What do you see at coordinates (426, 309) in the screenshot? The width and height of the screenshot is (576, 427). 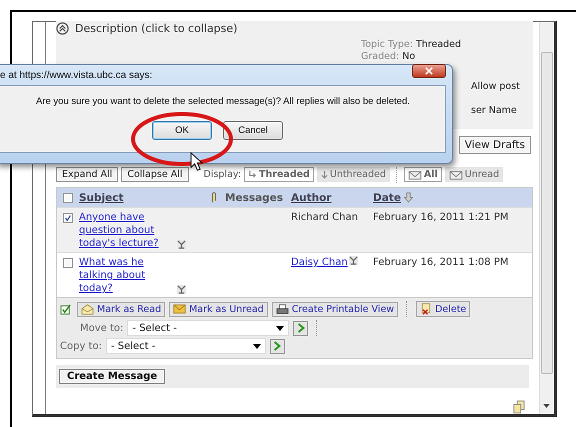 I see `delete-page-icon` at bounding box center [426, 309].